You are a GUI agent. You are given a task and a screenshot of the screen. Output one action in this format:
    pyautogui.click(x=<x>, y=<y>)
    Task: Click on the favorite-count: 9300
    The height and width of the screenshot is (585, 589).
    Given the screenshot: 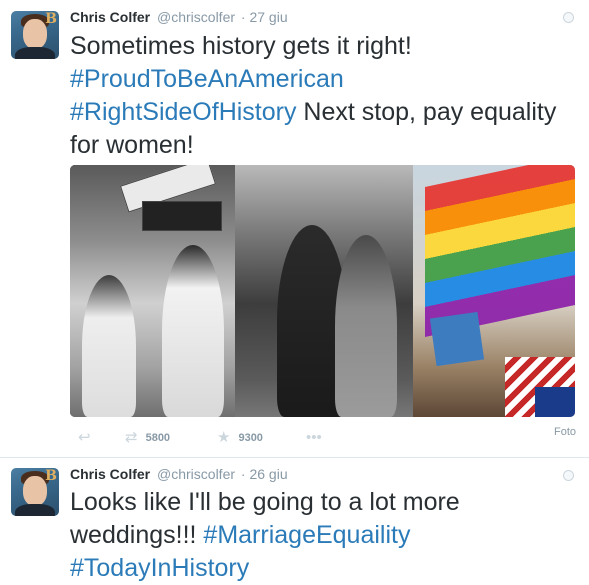 What is the action you would take?
    pyautogui.click(x=250, y=438)
    